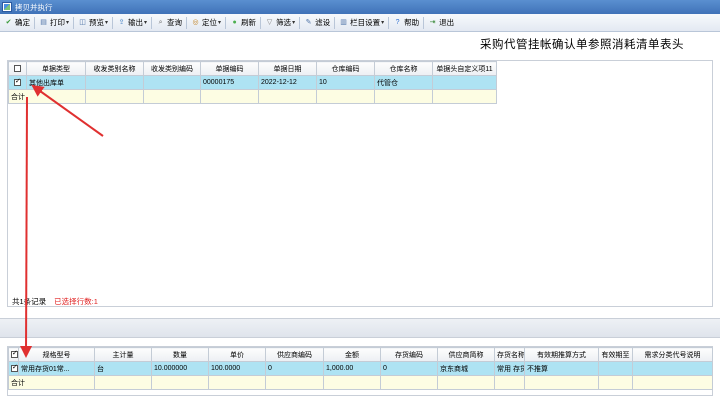 The height and width of the screenshot is (407, 720). What do you see at coordinates (175, 22) in the screenshot?
I see `toolbar-label: 查询` at bounding box center [175, 22].